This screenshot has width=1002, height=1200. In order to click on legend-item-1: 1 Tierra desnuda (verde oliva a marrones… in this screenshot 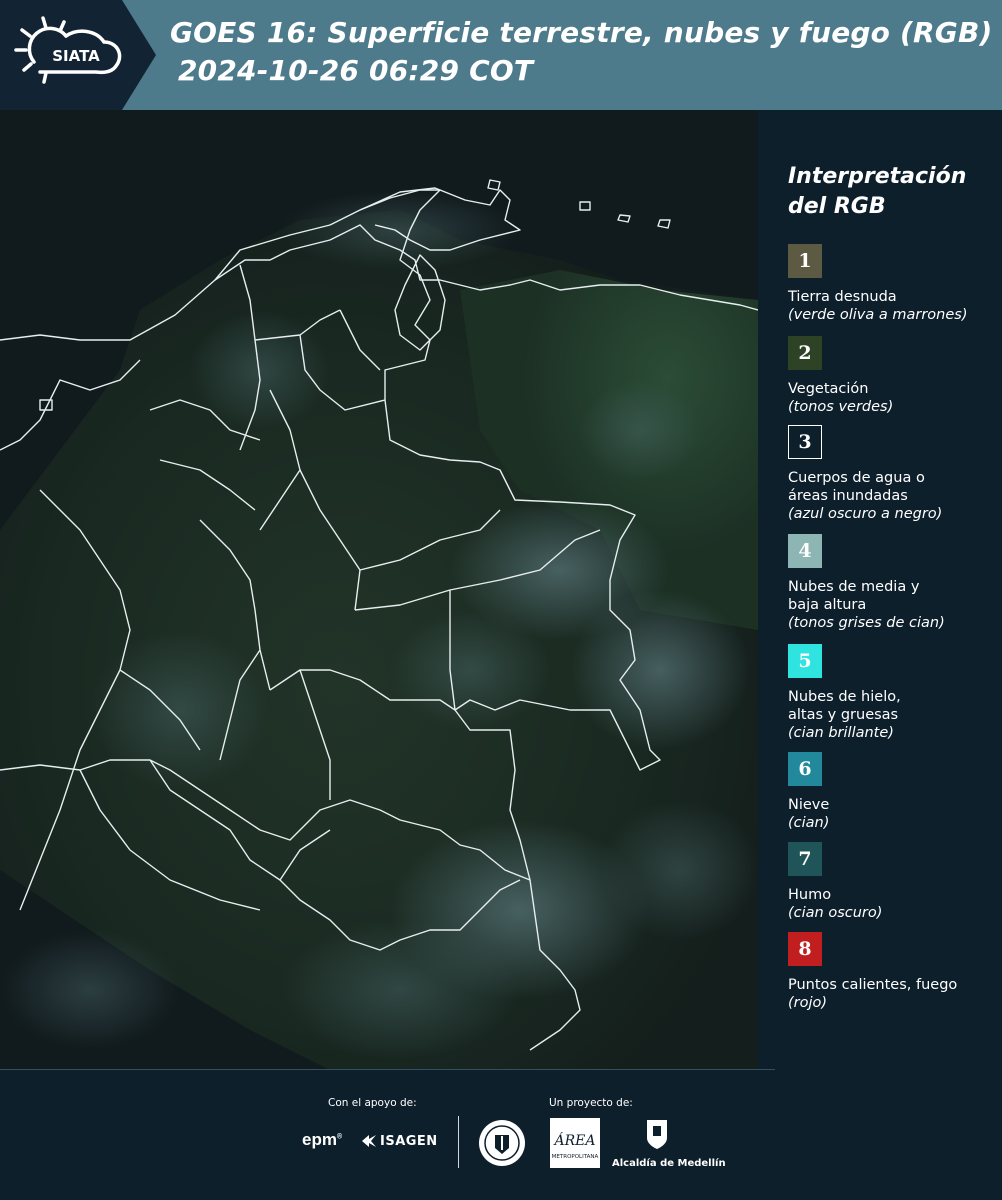, I will do `click(893, 284)`.